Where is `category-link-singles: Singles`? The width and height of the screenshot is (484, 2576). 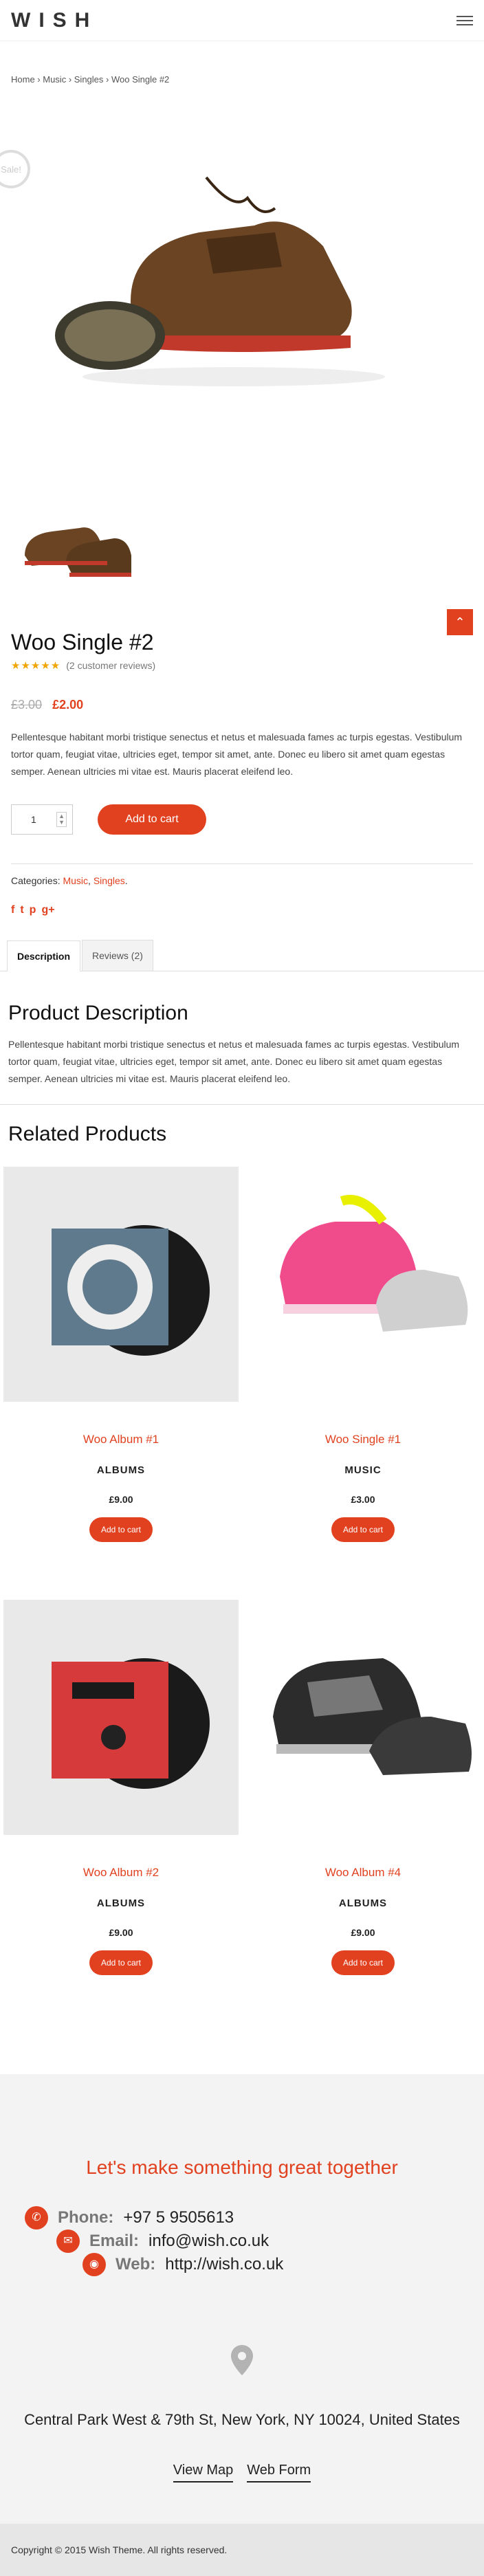
category-link-singles: Singles is located at coordinates (109, 880).